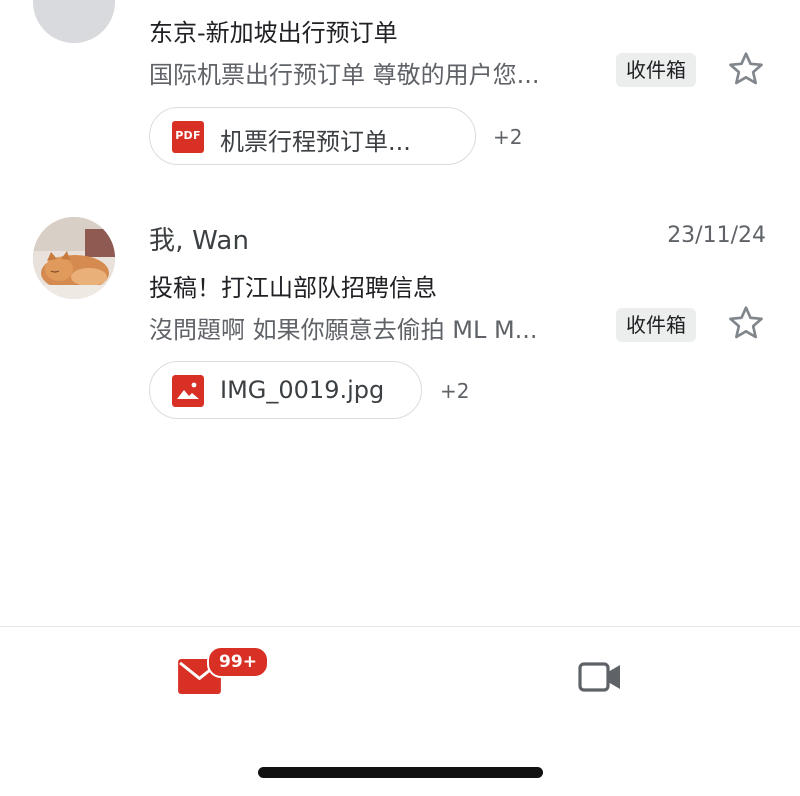  Describe the element at coordinates (293, 288) in the screenshot. I see `email-subject: 投稿！打江山部队招聘信息` at that location.